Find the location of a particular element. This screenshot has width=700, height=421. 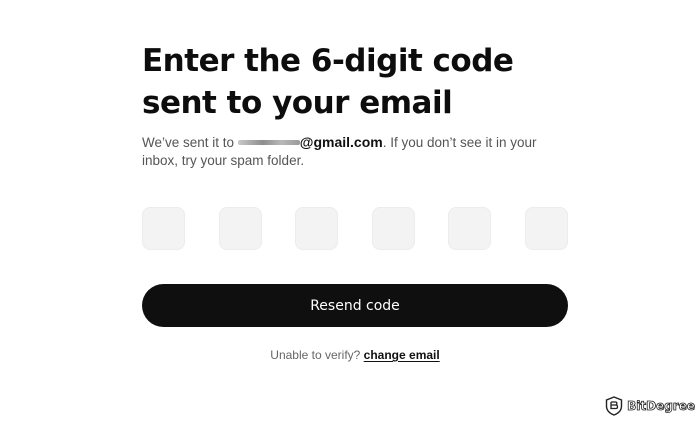

bitdegree-shield-icon is located at coordinates (614, 406).